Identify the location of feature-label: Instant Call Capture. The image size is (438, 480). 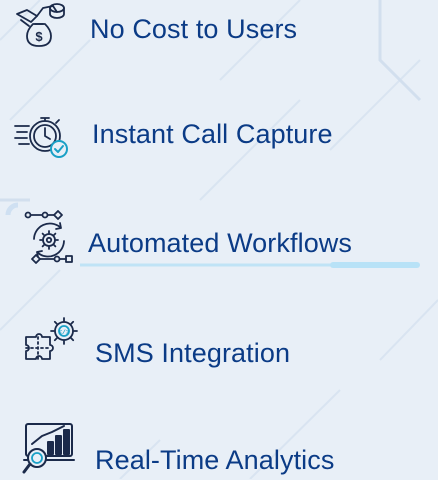
(212, 134).